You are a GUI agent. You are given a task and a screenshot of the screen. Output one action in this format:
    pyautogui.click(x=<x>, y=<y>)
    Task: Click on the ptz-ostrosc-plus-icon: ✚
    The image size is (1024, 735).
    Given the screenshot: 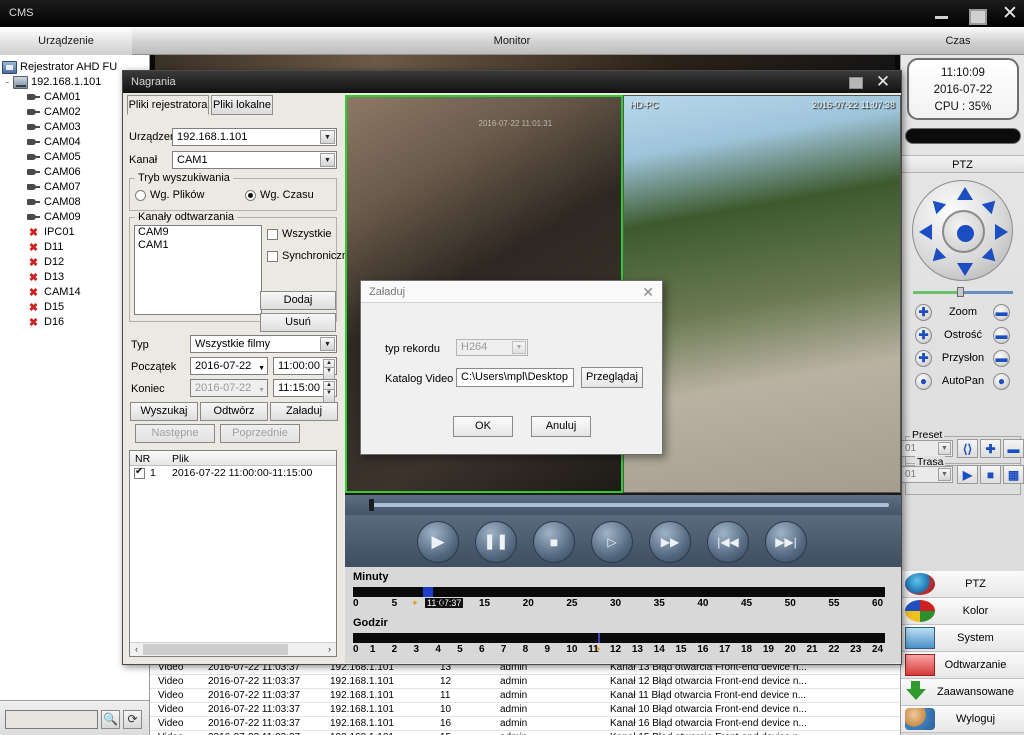 What is the action you would take?
    pyautogui.click(x=923, y=335)
    